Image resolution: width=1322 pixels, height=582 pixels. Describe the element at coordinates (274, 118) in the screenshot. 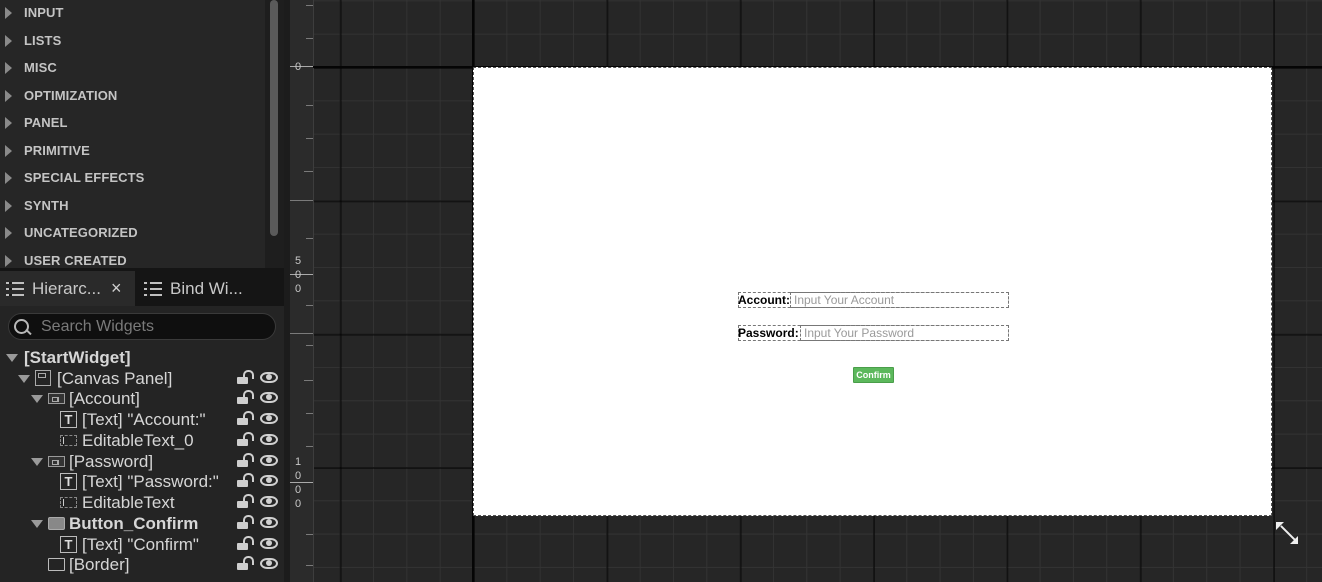

I see `palette-scrollbar-thumb` at that location.